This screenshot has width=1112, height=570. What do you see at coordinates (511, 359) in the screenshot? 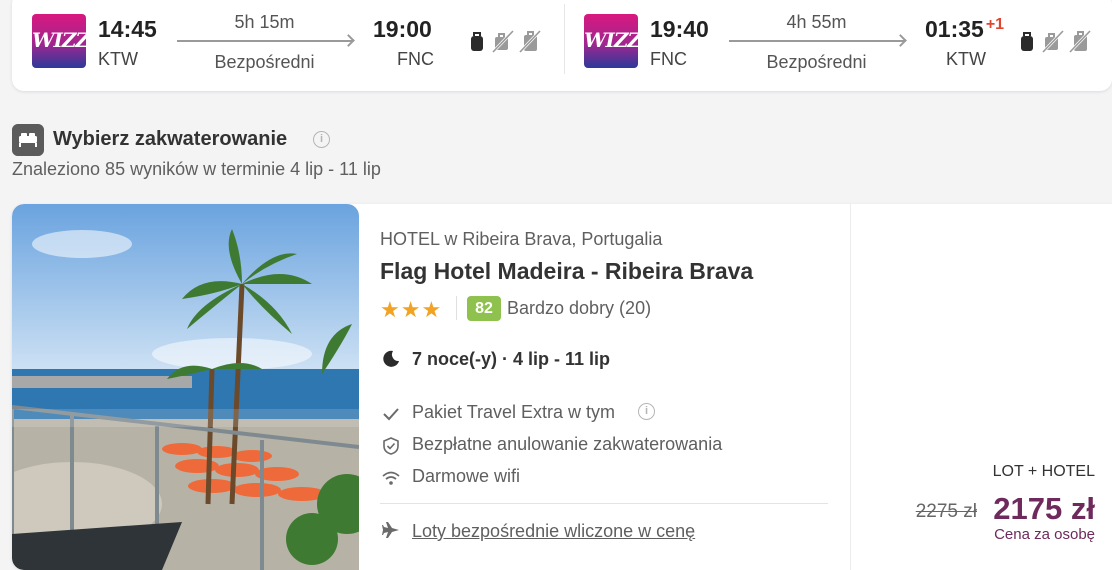
I see `stay-duration: 7 noce(-y) · 4 lip - 11 lip` at bounding box center [511, 359].